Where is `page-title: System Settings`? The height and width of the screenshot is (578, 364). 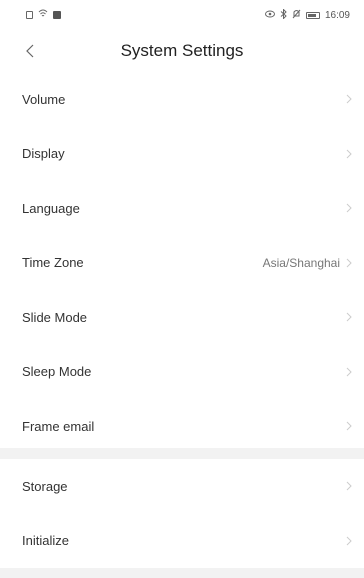 page-title: System Settings is located at coordinates (182, 50).